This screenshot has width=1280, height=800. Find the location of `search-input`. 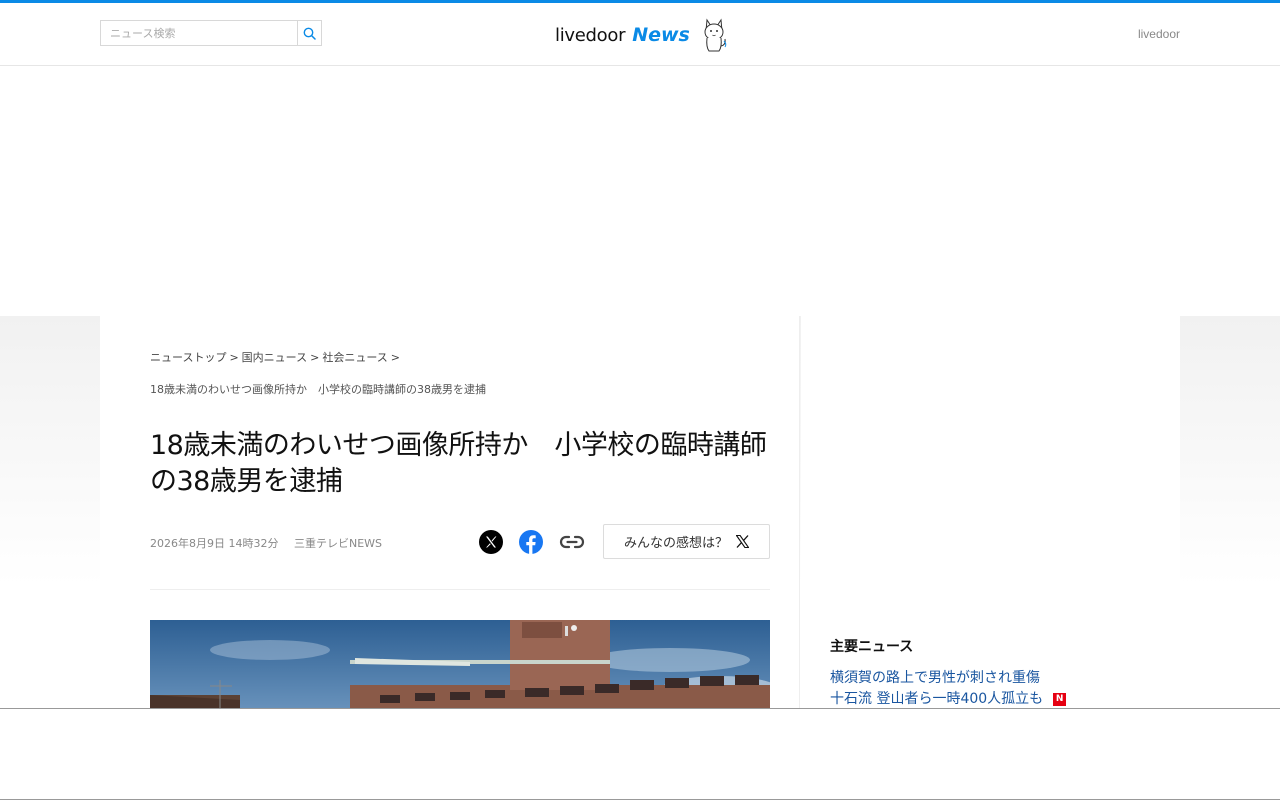

search-input is located at coordinates (199, 33).